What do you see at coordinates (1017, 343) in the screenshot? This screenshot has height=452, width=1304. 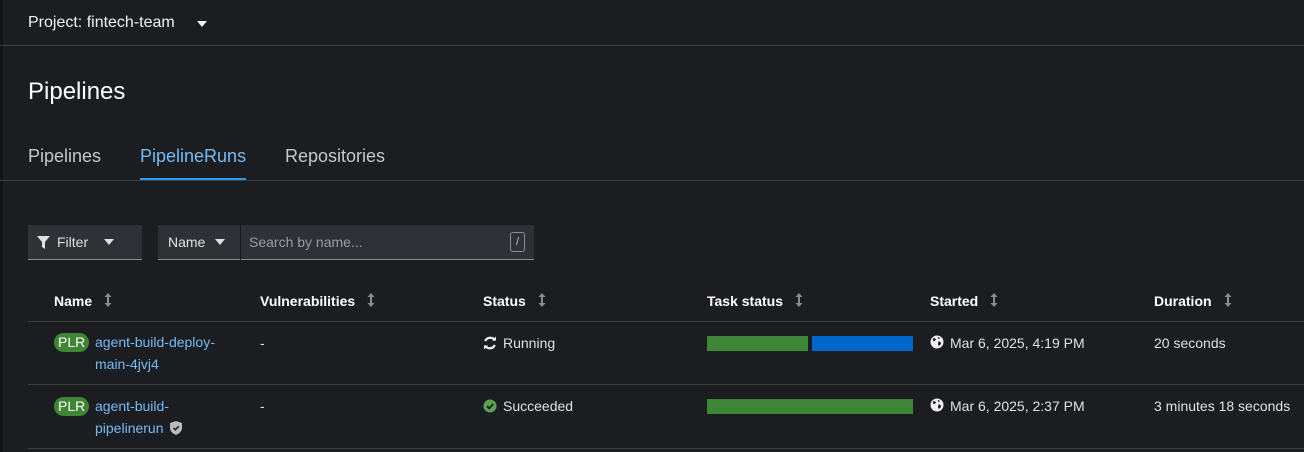 I see `started-value: Mar 6, 2025, 4:19 PM` at bounding box center [1017, 343].